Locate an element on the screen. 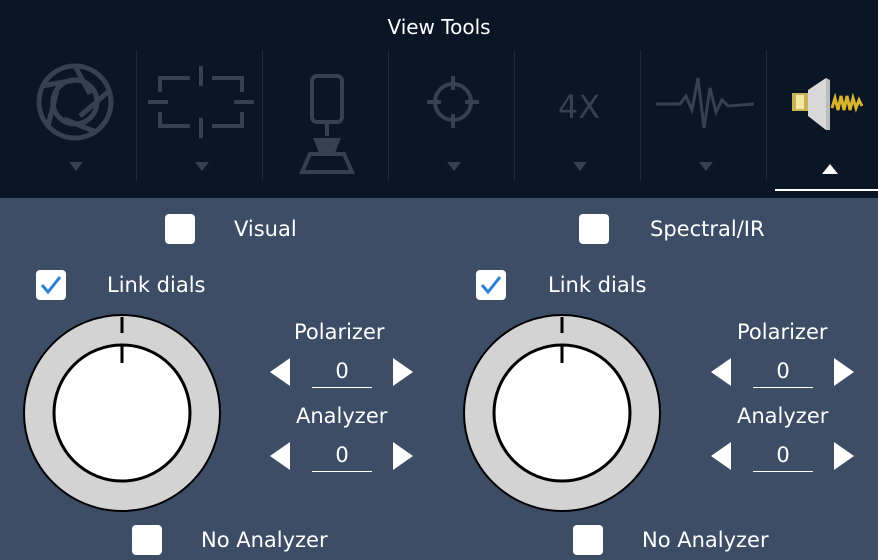 The width and height of the screenshot is (878, 560). left-polarizer-value: 0 is located at coordinates (342, 373).